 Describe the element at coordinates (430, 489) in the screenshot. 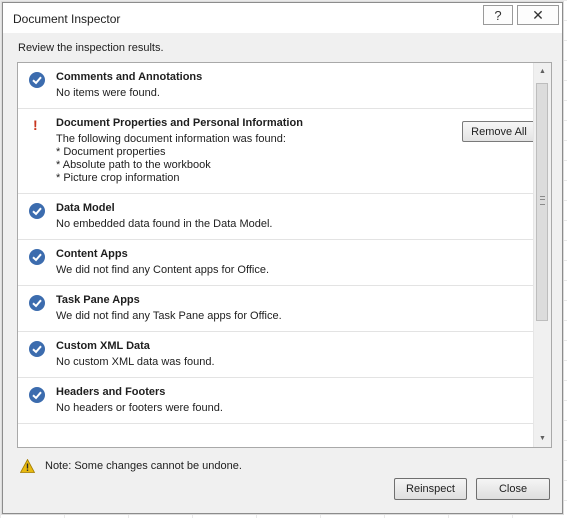

I see `reinspect-button: Reinspect` at that location.